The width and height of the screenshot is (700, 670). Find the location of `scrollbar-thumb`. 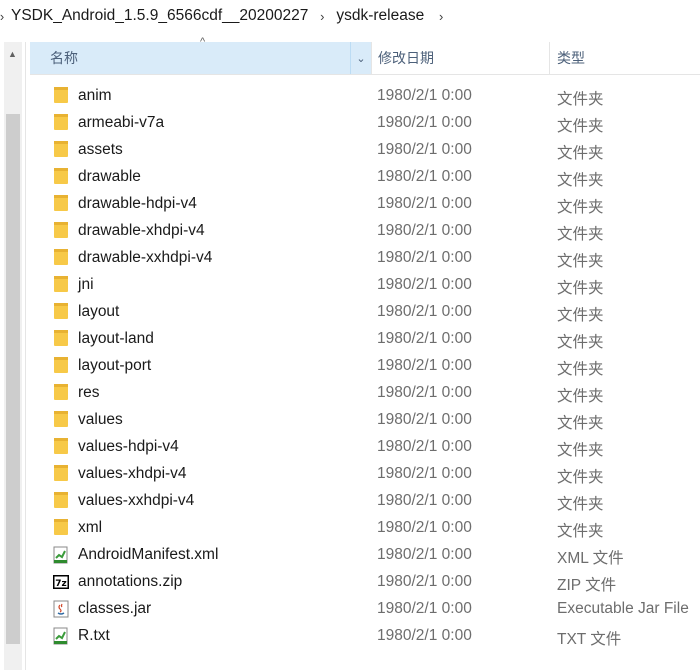

scrollbar-thumb is located at coordinates (13, 379).